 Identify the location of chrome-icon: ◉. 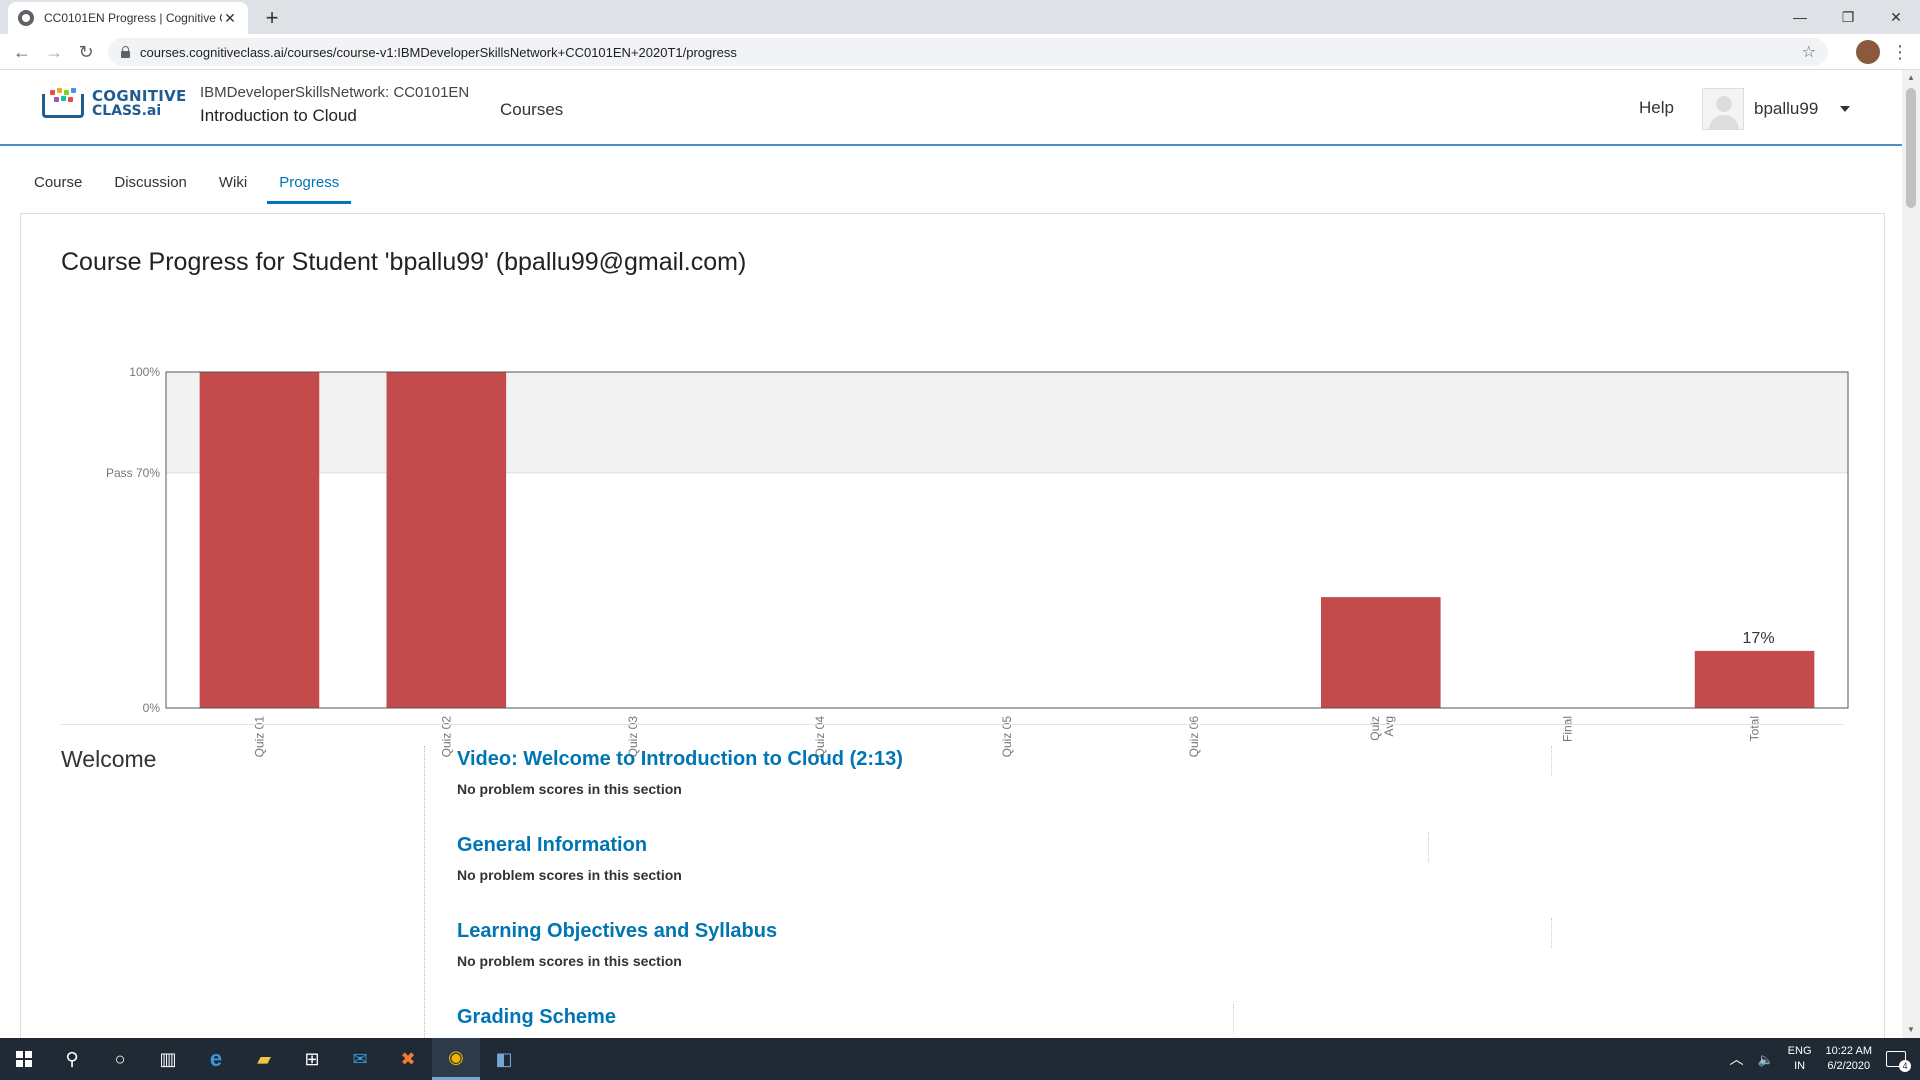
(456, 1059).